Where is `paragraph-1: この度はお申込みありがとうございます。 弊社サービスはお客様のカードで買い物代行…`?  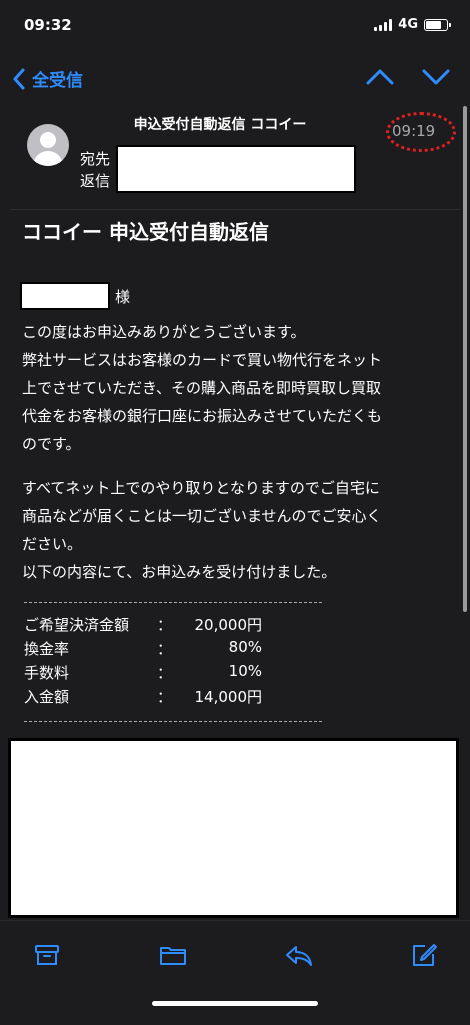 paragraph-1: この度はお申込みありがとうございます。 弊社サービスはお客様のカードで買い物代行… is located at coordinates (237, 388).